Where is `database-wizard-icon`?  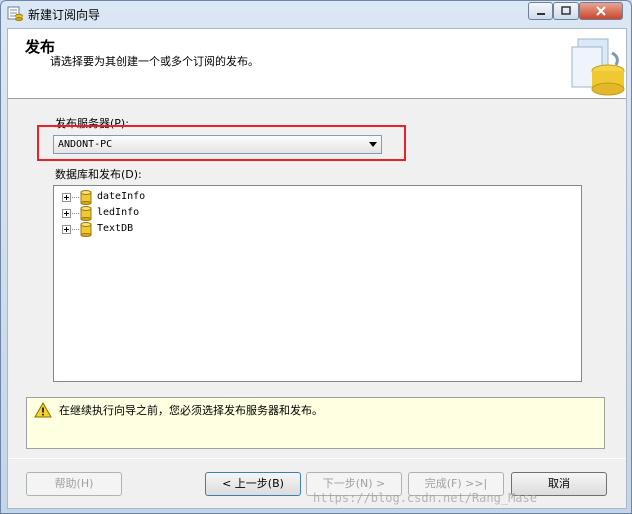 database-wizard-icon is located at coordinates (598, 67).